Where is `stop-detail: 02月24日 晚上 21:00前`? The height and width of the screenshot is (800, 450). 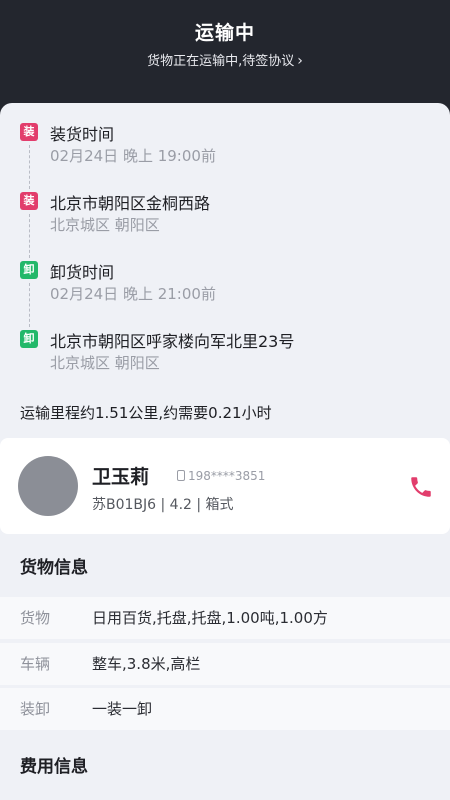
stop-detail: 02月24日 晚上 21:00前 is located at coordinates (133, 294).